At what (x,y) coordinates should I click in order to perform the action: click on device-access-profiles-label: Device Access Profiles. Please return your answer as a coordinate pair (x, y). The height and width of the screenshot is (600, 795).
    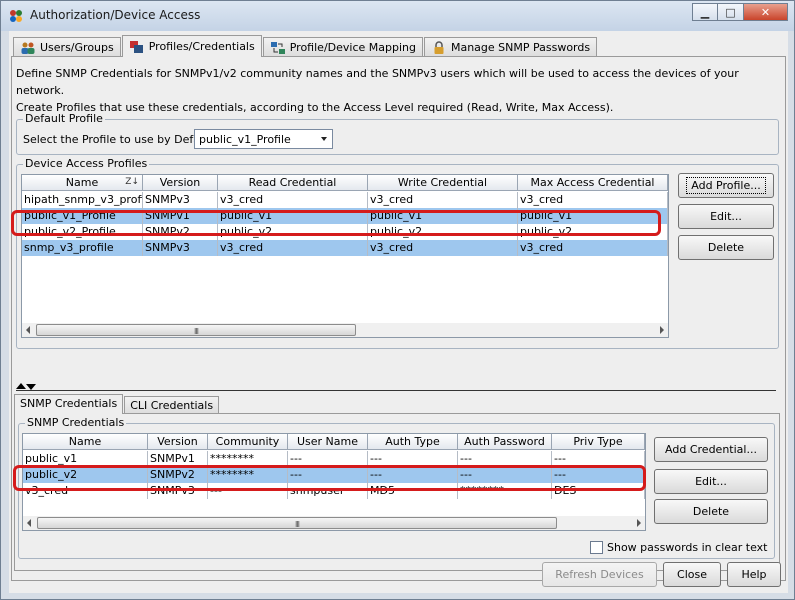
    Looking at the image, I should click on (86, 163).